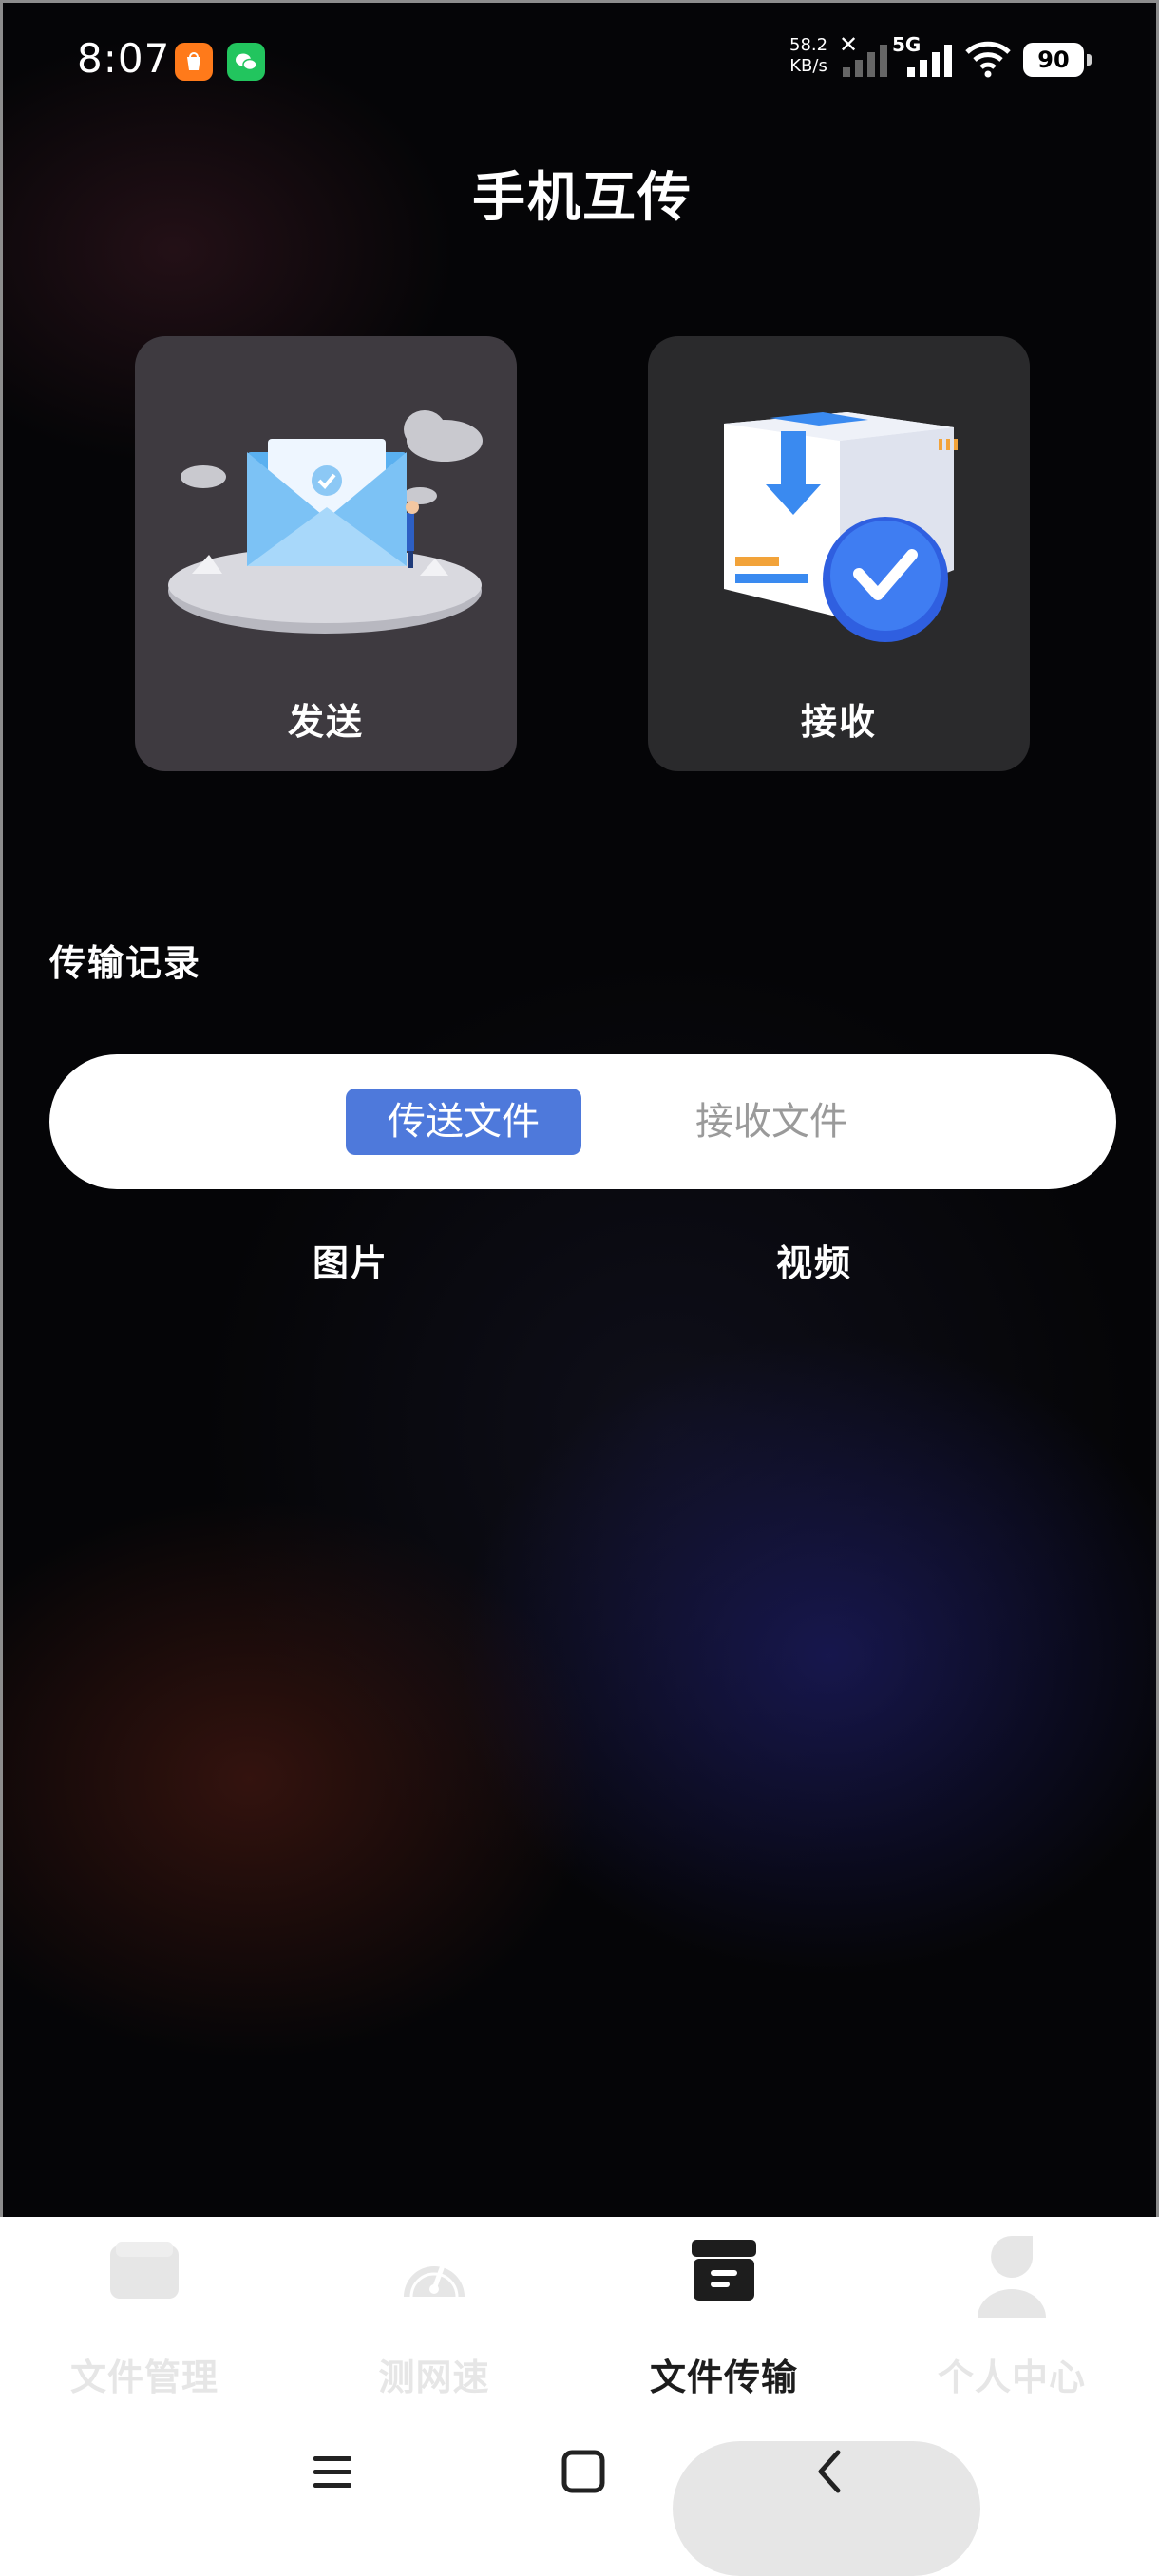  I want to click on send-label: 发送, so click(325, 722).